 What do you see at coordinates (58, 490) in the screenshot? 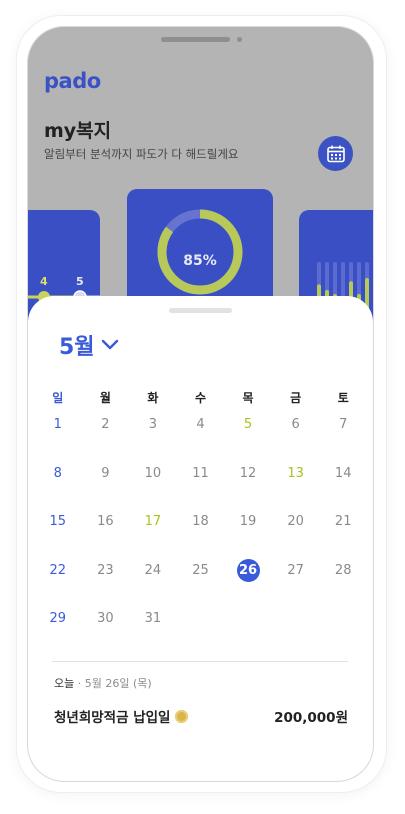
I see `calendar-day: 8` at bounding box center [58, 490].